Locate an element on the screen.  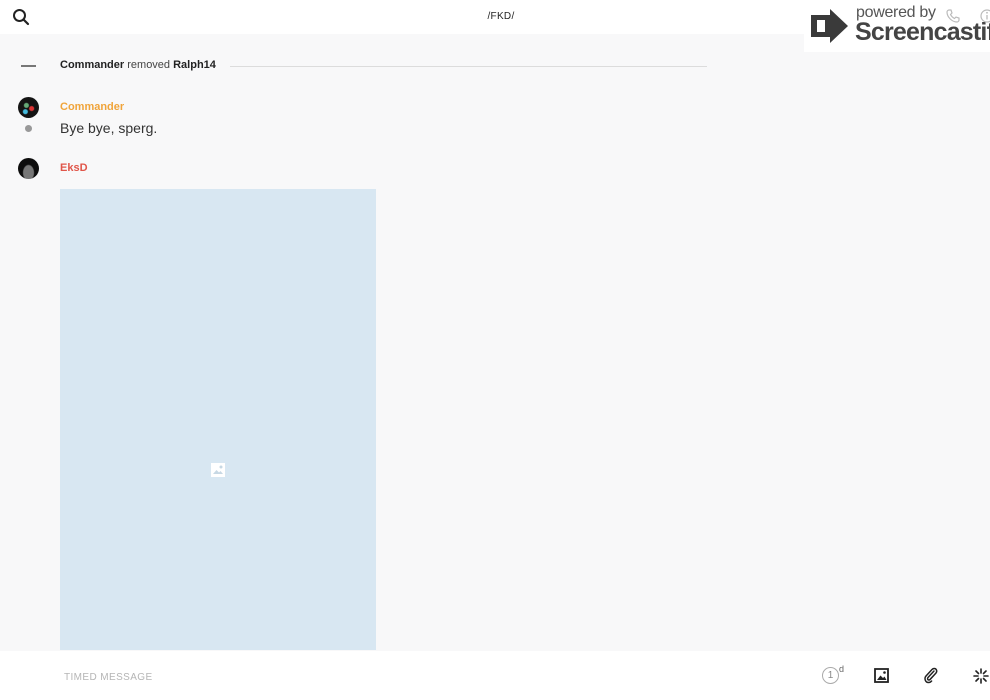
system-message-target: Ralph14 is located at coordinates (194, 65).